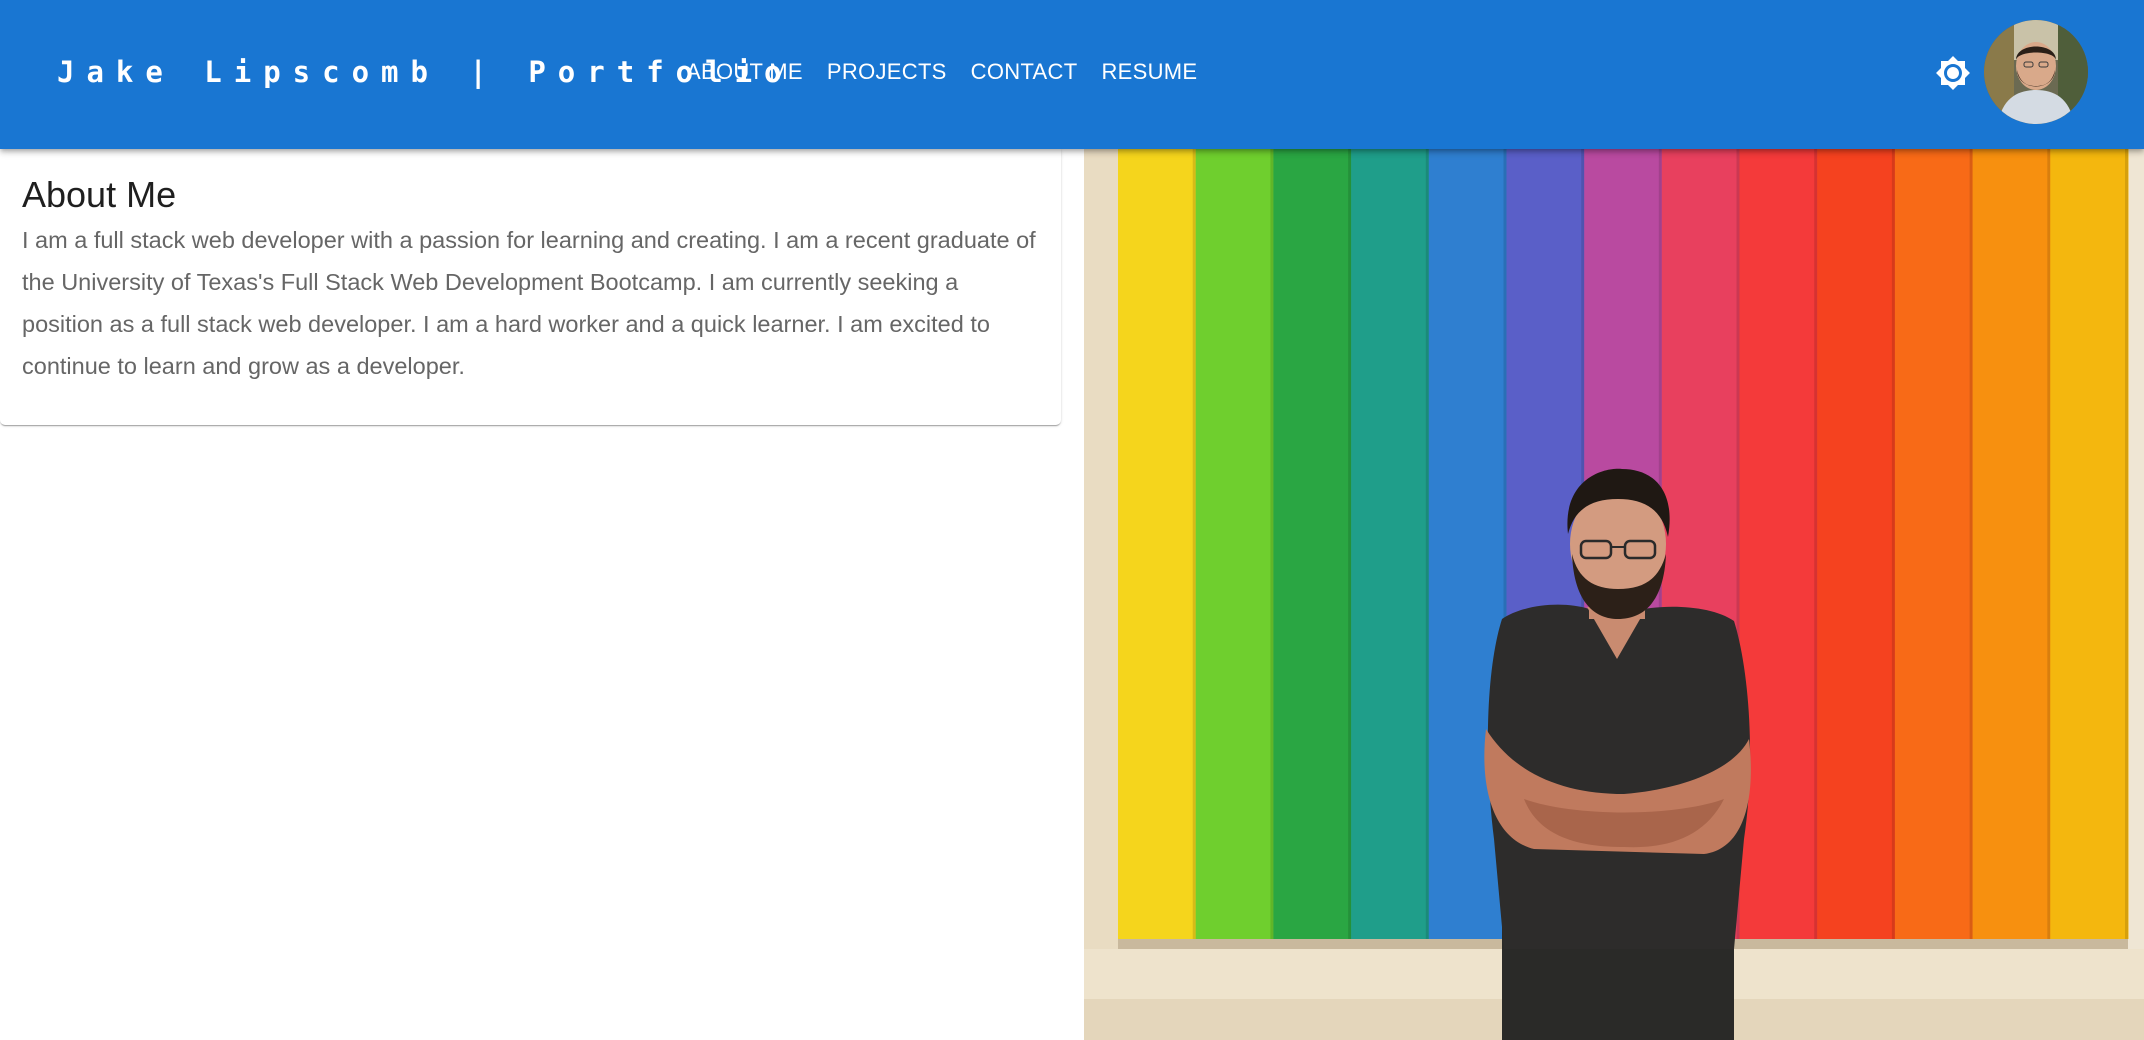 The image size is (2144, 1040). I want to click on nav-projects: PROJECTS, so click(887, 72).